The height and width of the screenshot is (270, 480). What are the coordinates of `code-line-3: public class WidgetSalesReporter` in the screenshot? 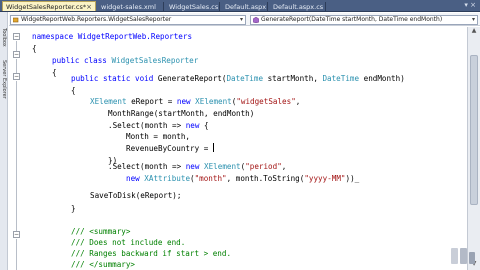 It's located at (125, 61).